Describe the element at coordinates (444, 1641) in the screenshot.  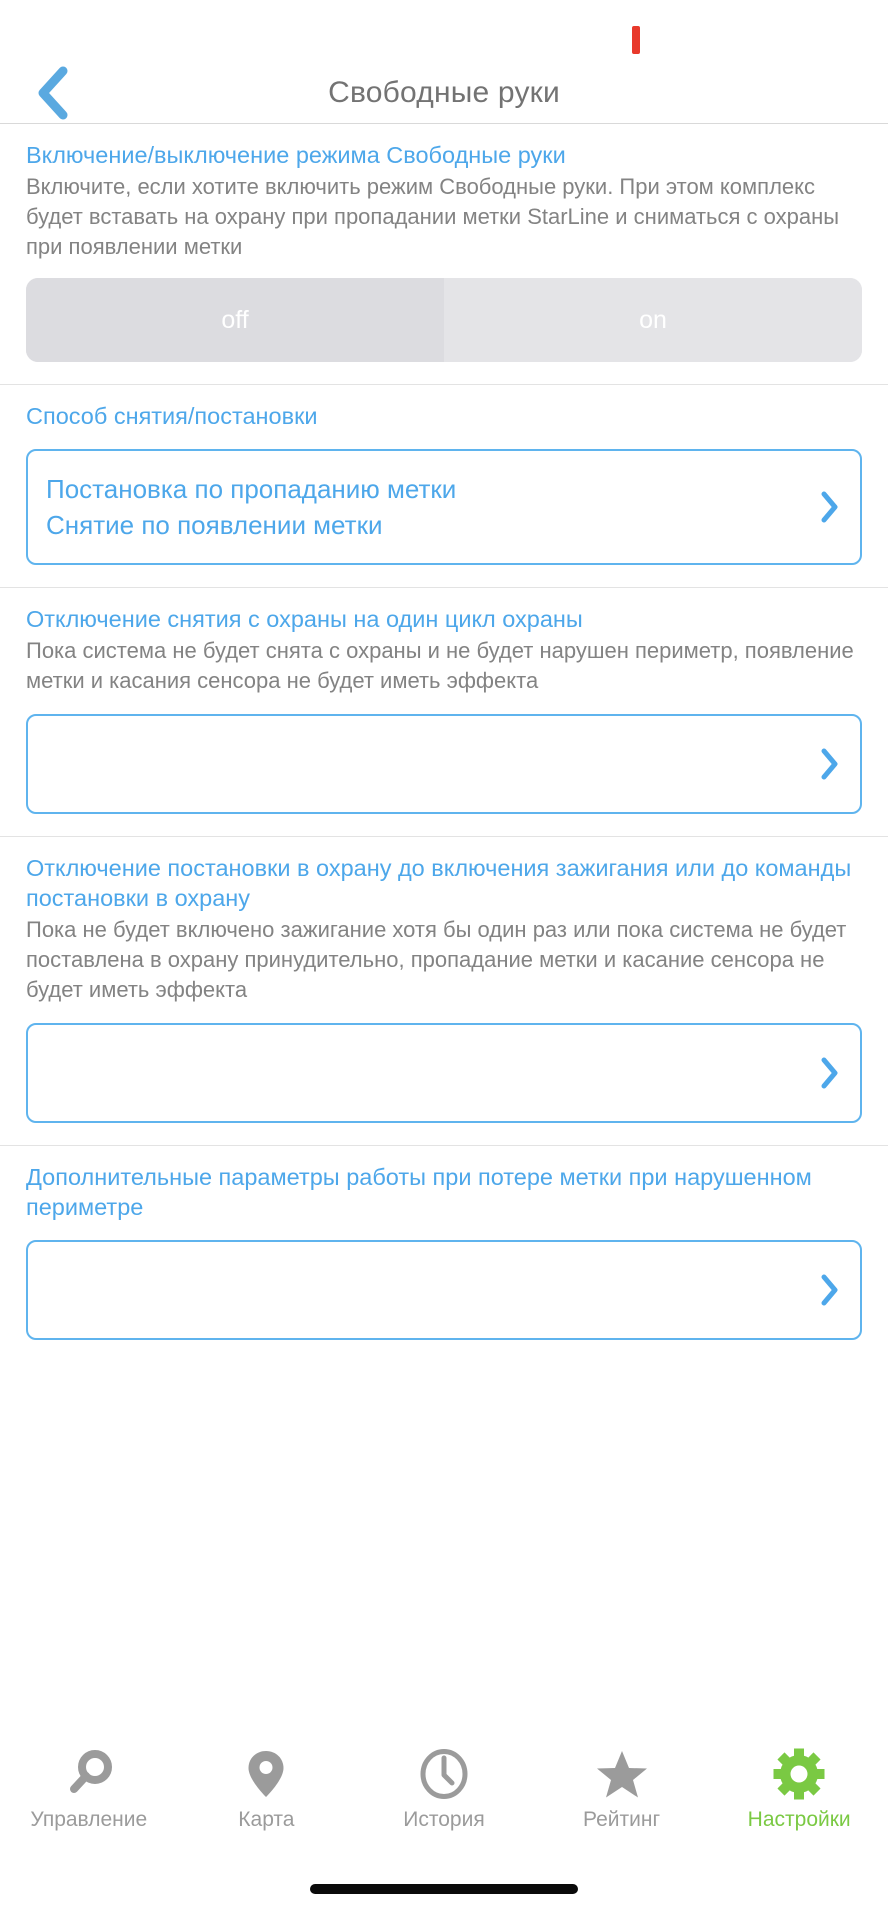
I see `content-spacer` at that location.